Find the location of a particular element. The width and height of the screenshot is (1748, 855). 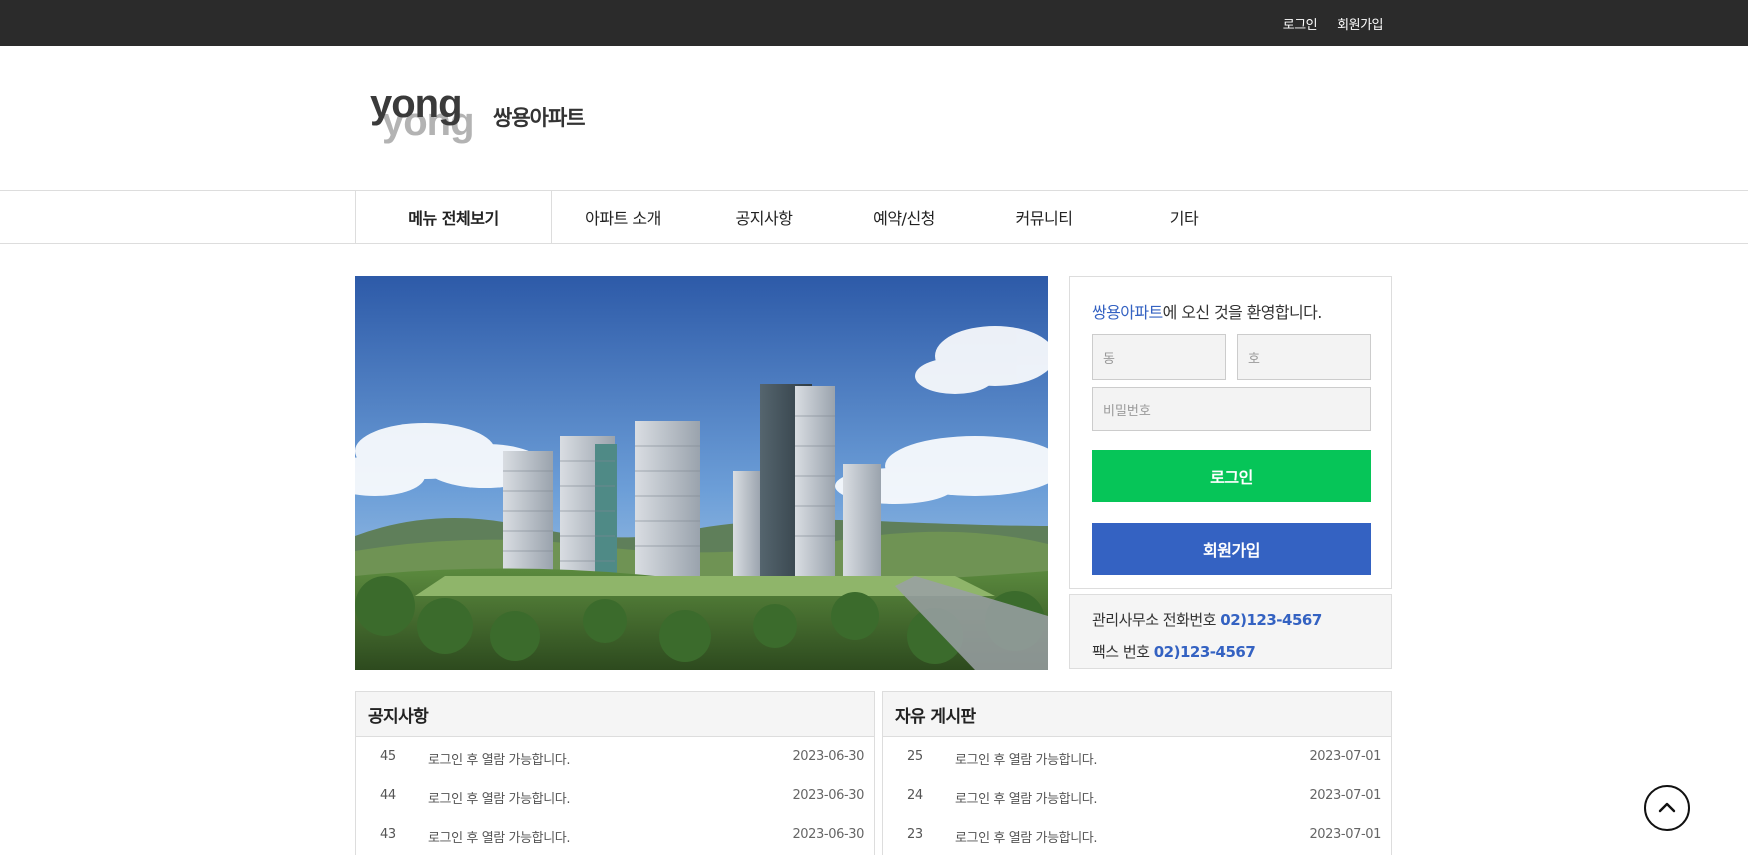

nav-item-apartment-intro: 아파트 소개 is located at coordinates (623, 217).